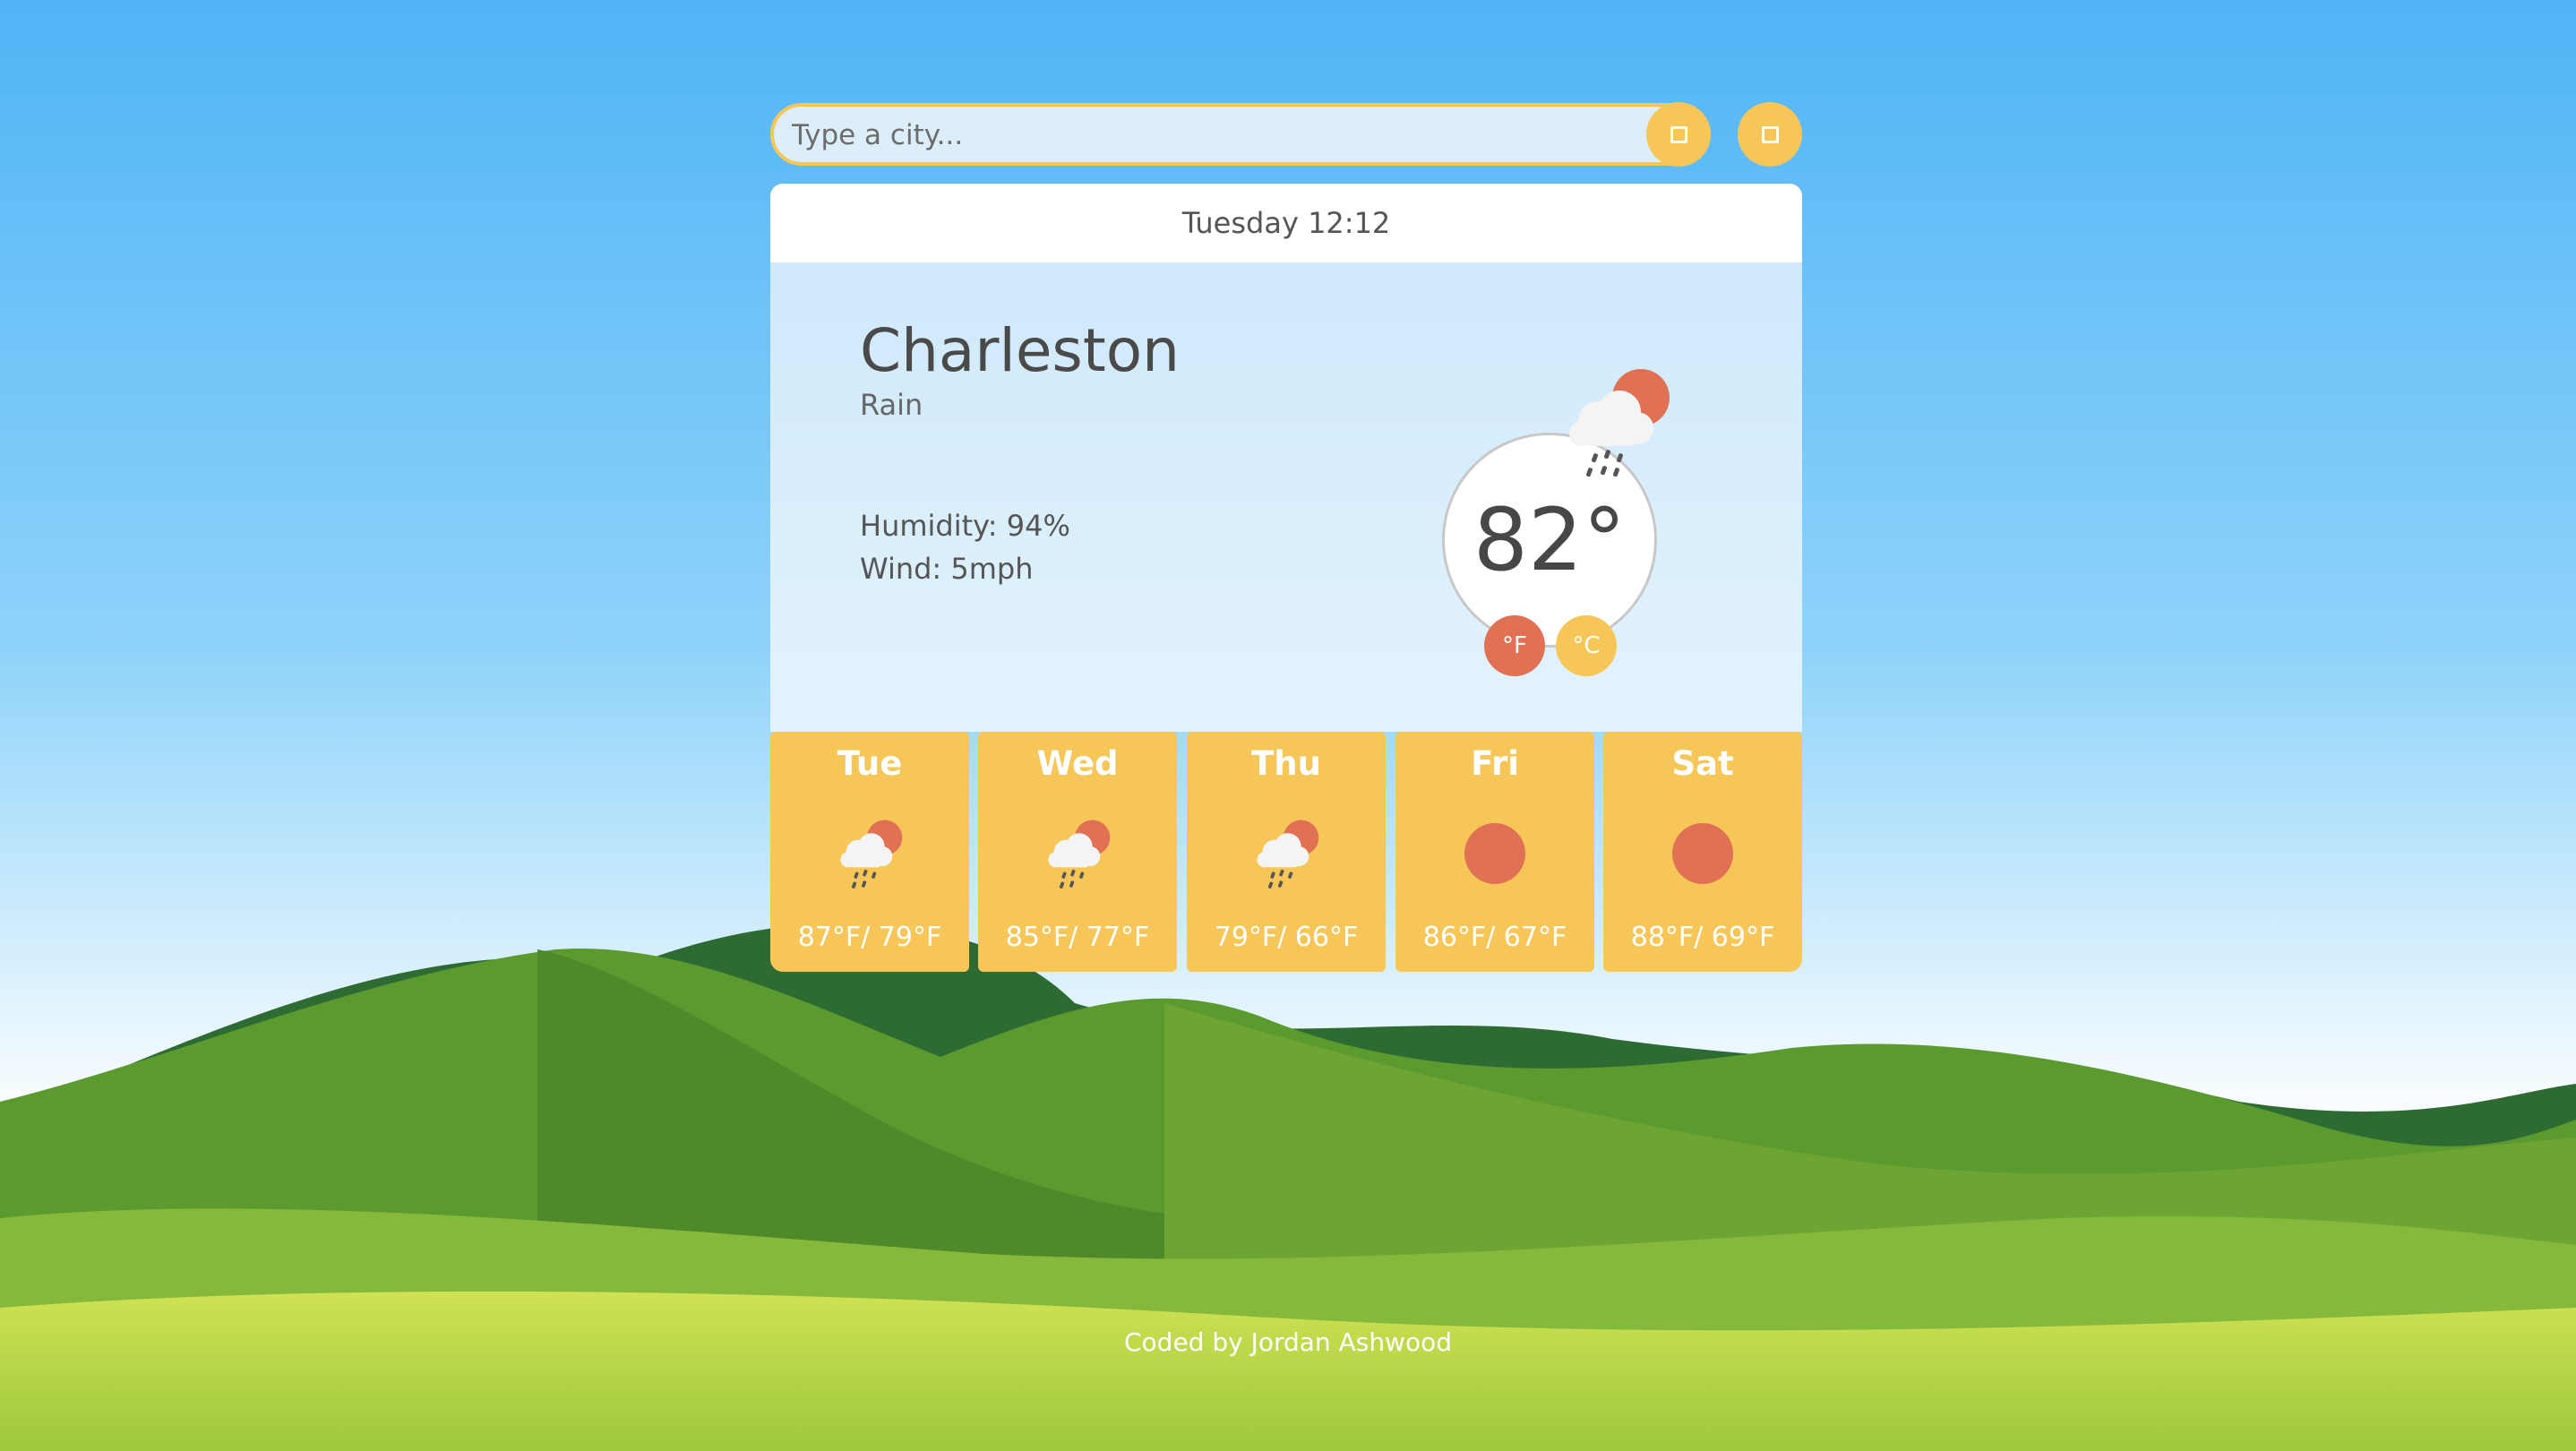 Image resolution: width=2576 pixels, height=1451 pixels. I want to click on forecast-day-name: Fri, so click(1495, 764).